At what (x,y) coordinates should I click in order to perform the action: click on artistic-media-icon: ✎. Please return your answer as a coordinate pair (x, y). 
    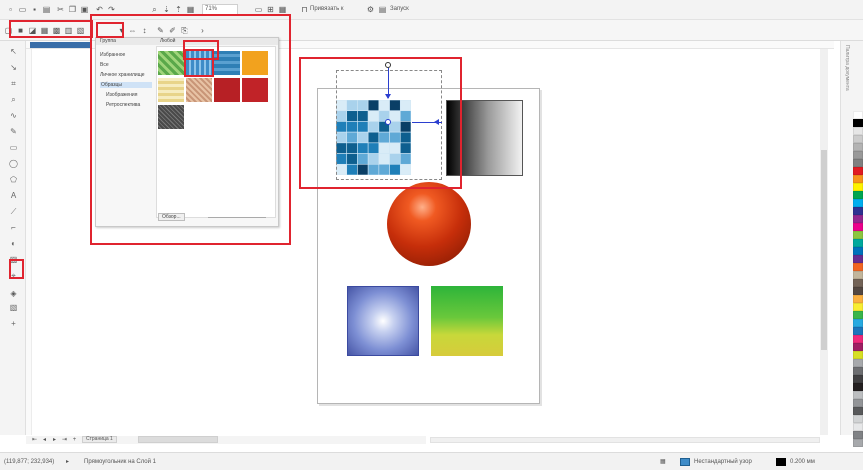
    Looking at the image, I should click on (13, 131).